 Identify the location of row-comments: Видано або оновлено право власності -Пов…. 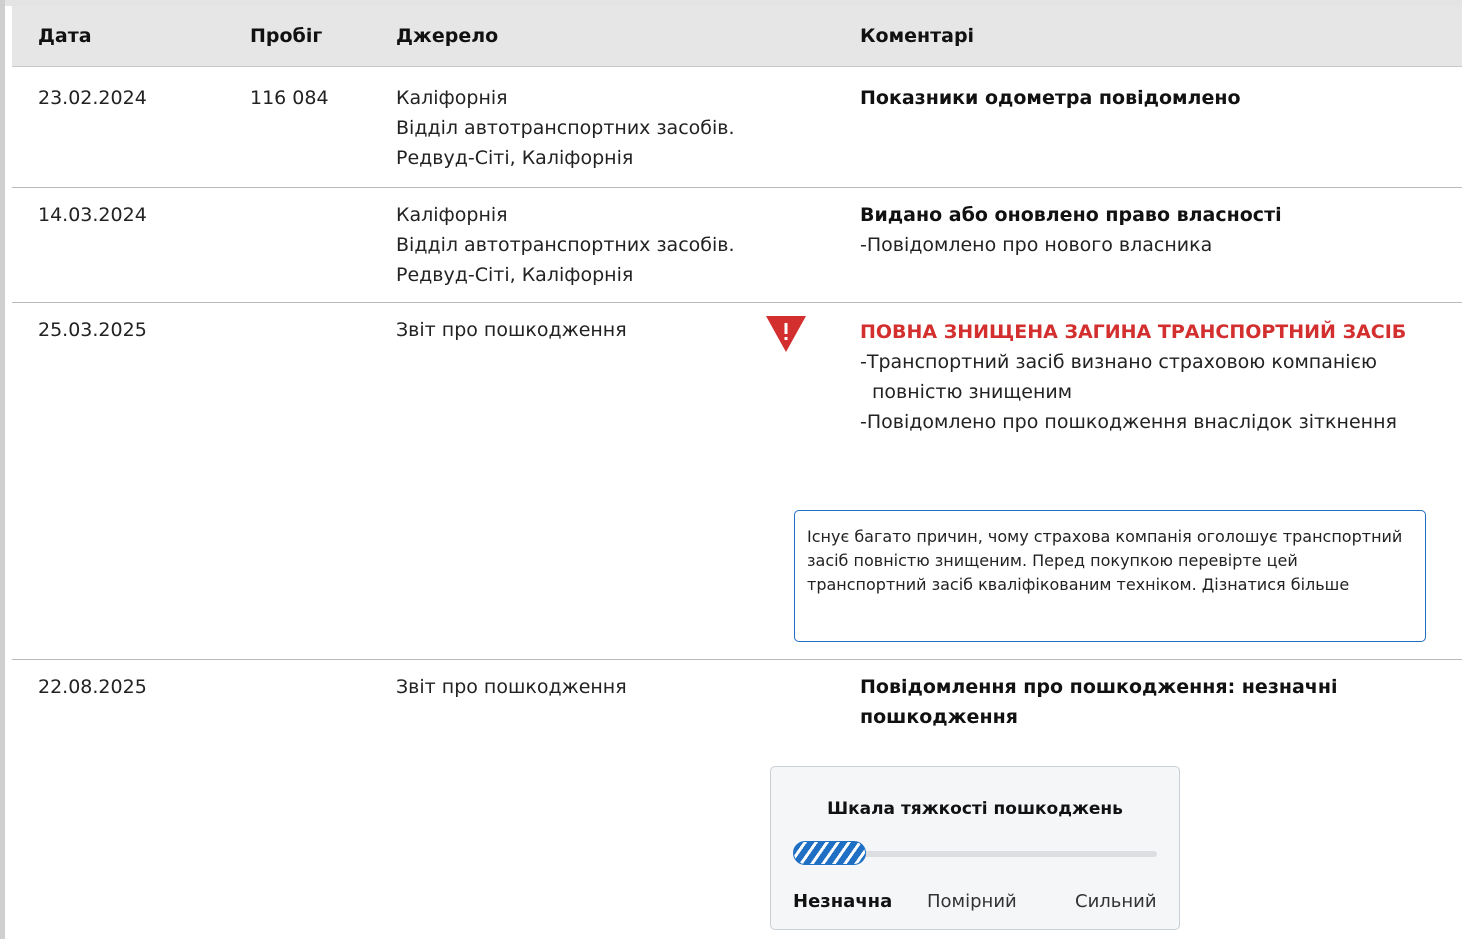
(1155, 230).